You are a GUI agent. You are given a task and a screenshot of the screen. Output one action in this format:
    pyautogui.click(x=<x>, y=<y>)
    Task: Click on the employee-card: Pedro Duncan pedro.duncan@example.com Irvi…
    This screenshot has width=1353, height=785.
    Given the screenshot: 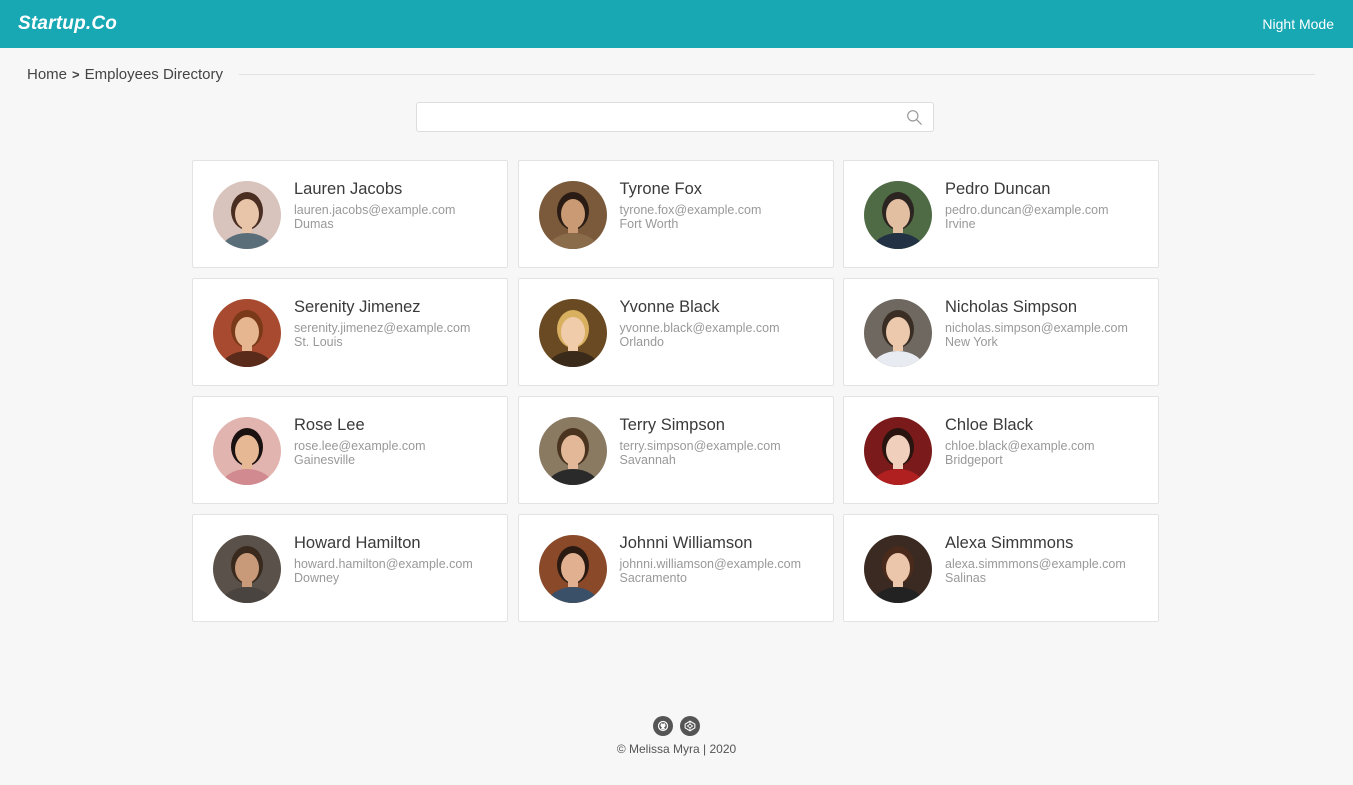 What is the action you would take?
    pyautogui.click(x=1001, y=214)
    